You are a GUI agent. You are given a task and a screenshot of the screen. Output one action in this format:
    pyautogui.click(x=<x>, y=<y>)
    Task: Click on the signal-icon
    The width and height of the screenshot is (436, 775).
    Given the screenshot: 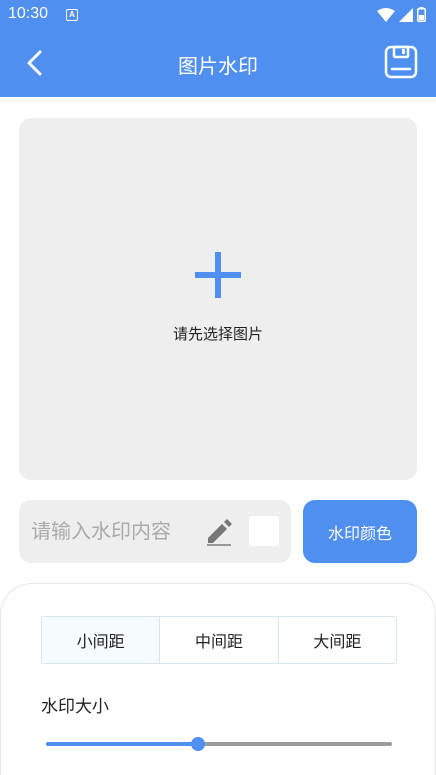 What is the action you would take?
    pyautogui.click(x=406, y=14)
    